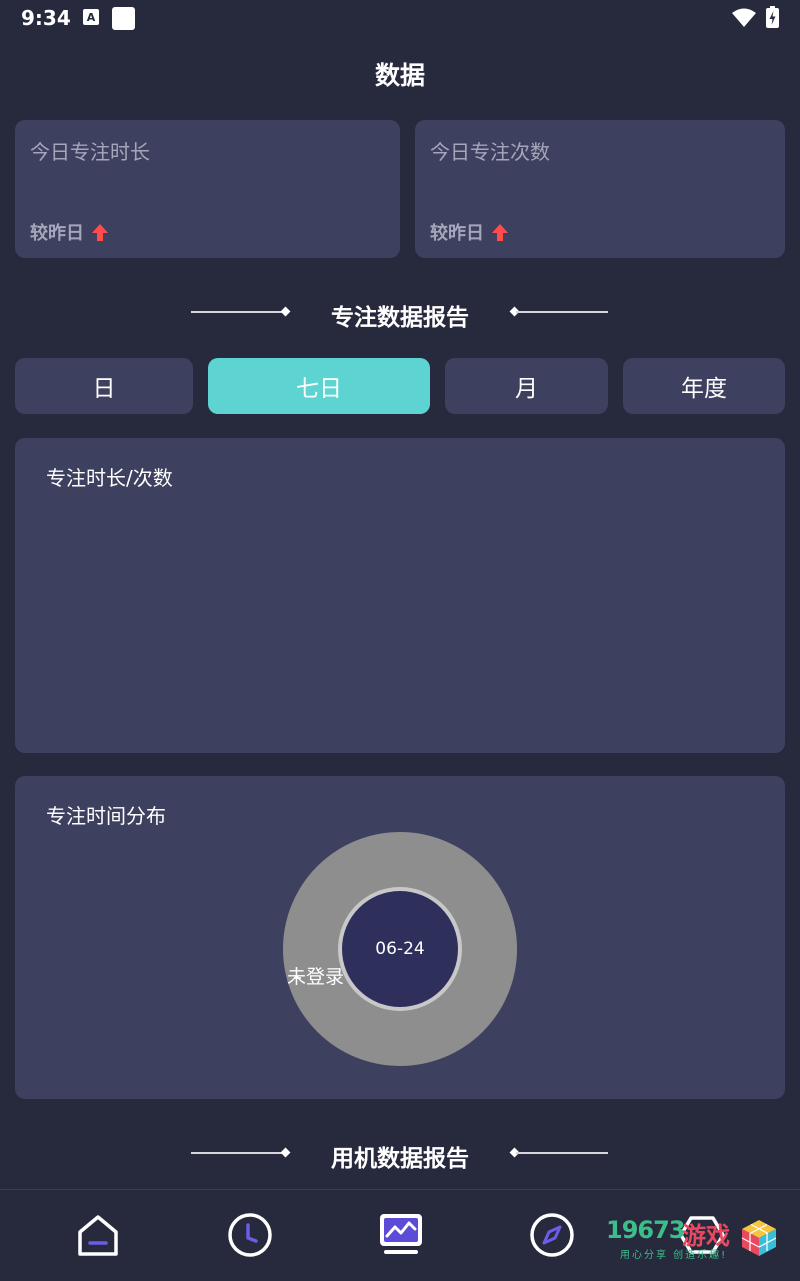  I want to click on home-icon, so click(98, 1235).